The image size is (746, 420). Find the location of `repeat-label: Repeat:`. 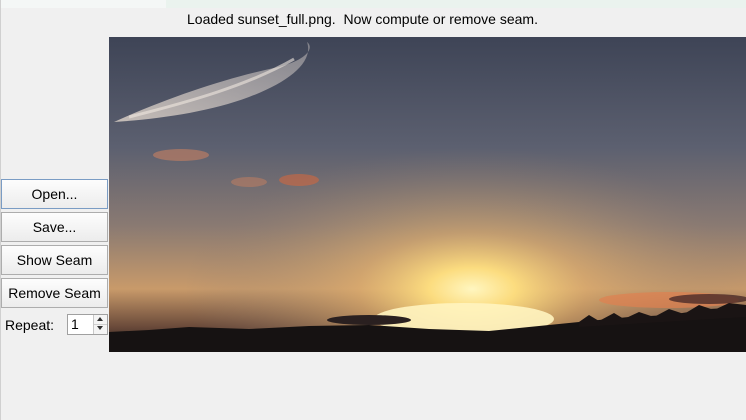

repeat-label: Repeat: is located at coordinates (30, 325).